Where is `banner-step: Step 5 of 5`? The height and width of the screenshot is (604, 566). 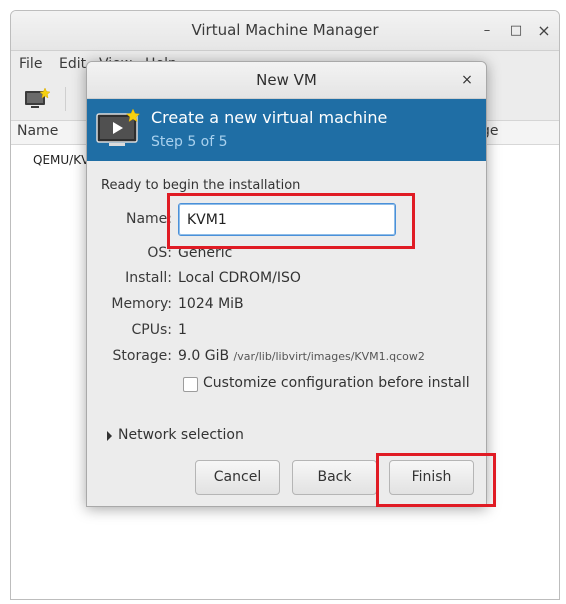 banner-step: Step 5 of 5 is located at coordinates (189, 142).